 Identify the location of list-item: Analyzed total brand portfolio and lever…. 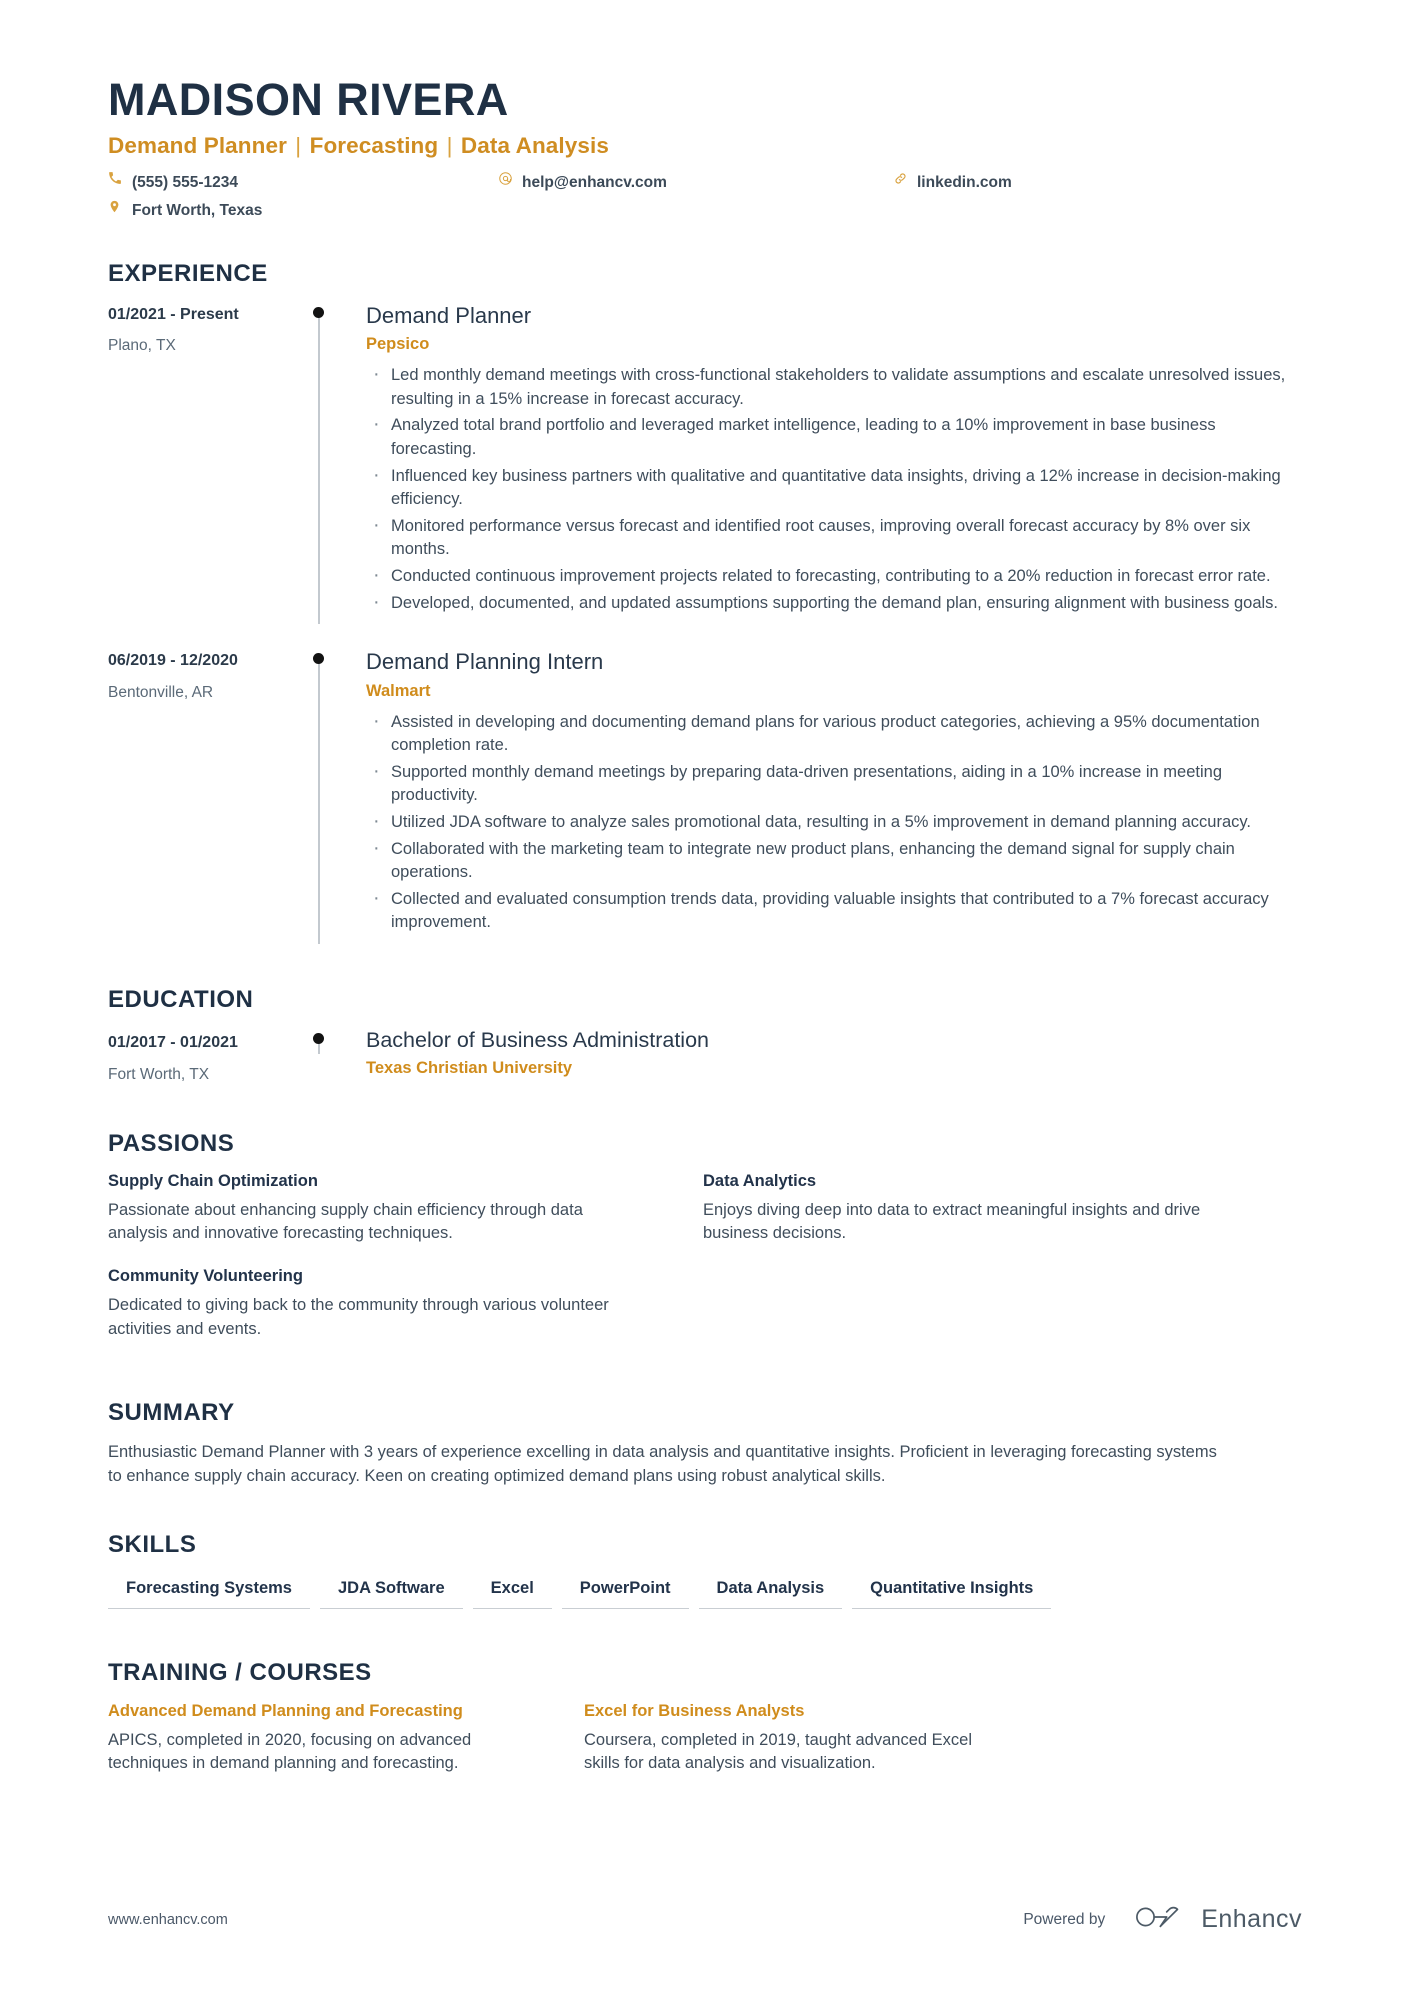
(832, 435).